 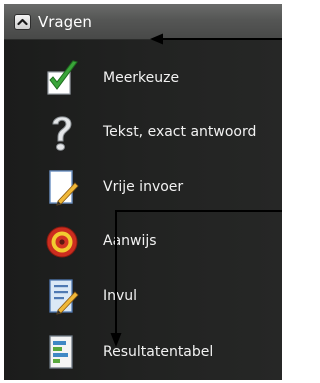 What do you see at coordinates (143, 22) in the screenshot?
I see `panel-header: Vragen` at bounding box center [143, 22].